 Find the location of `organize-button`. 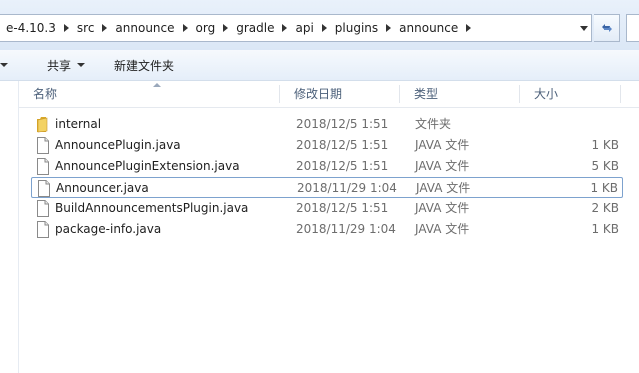

organize-button is located at coordinates (5, 65).